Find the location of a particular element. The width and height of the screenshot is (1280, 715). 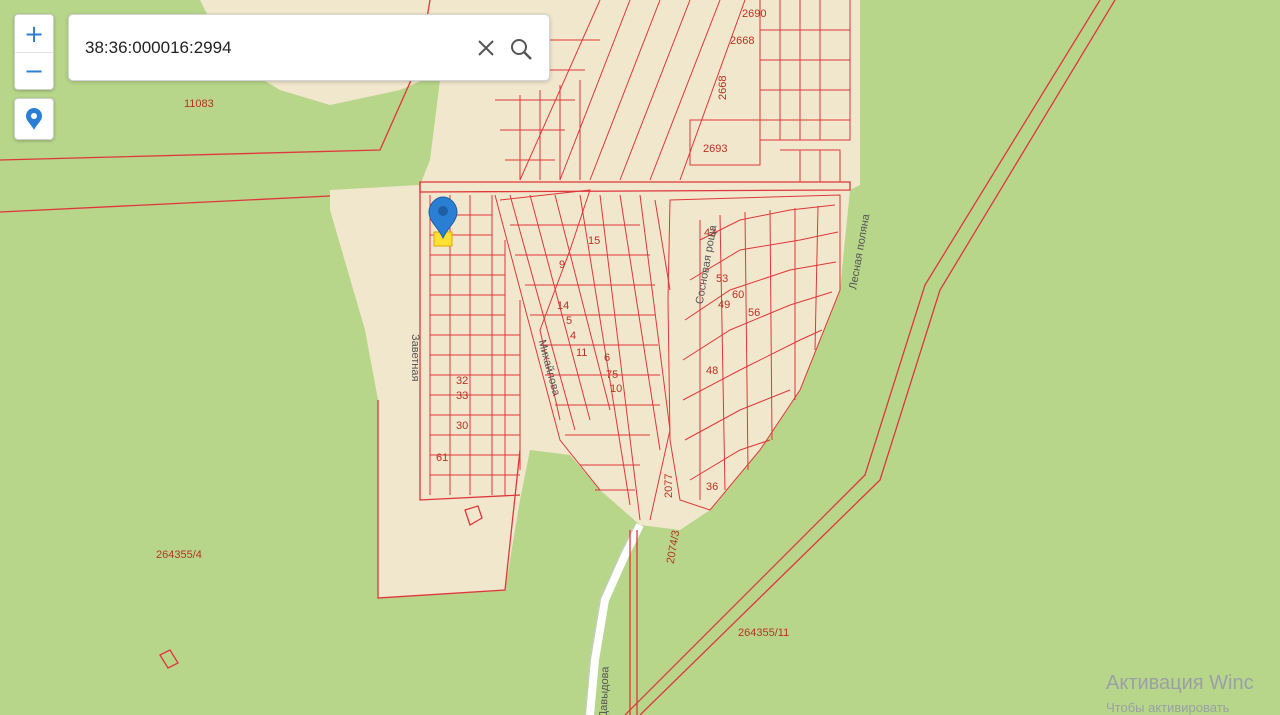

parcel-label: 48 is located at coordinates (712, 371).